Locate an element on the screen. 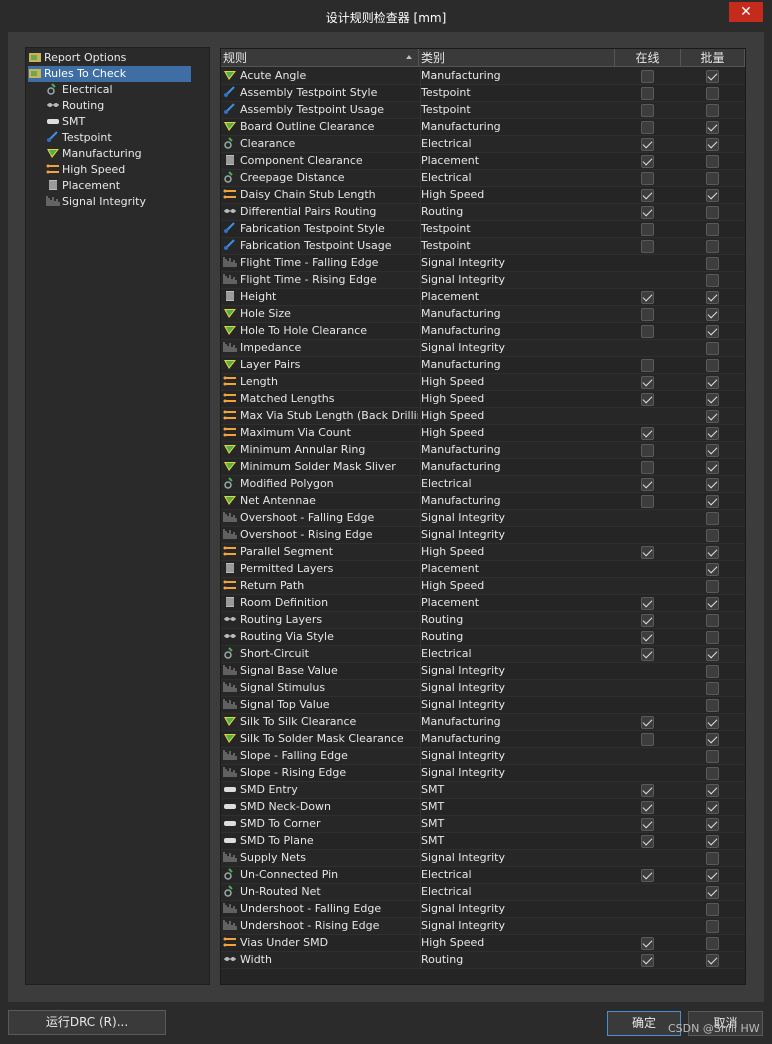 Image resolution: width=772 pixels, height=1044 pixels. tree-item-smt: SMT is located at coordinates (65, 122).